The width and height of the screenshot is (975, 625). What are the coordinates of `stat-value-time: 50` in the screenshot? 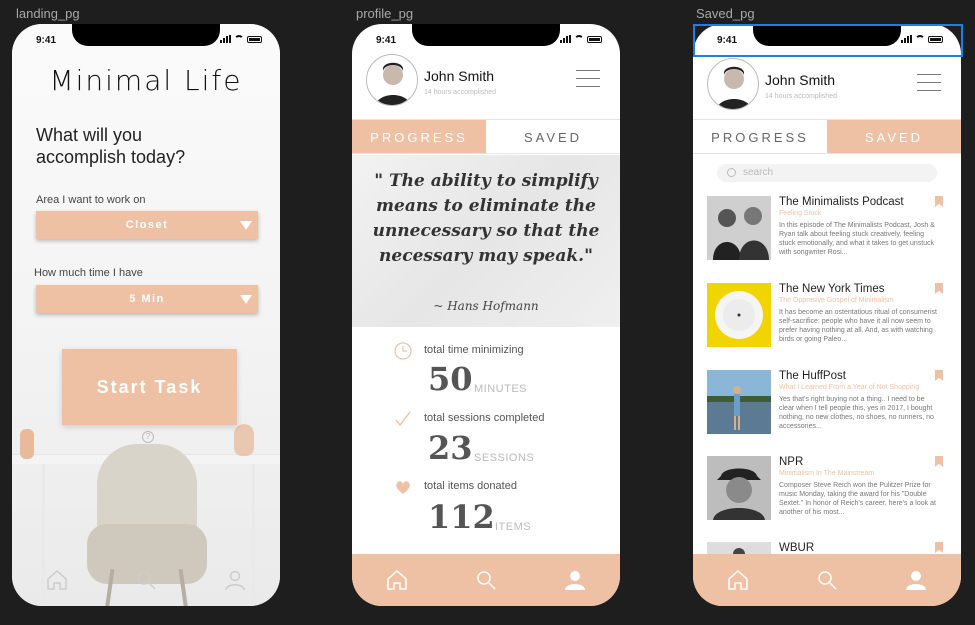 It's located at (450, 379).